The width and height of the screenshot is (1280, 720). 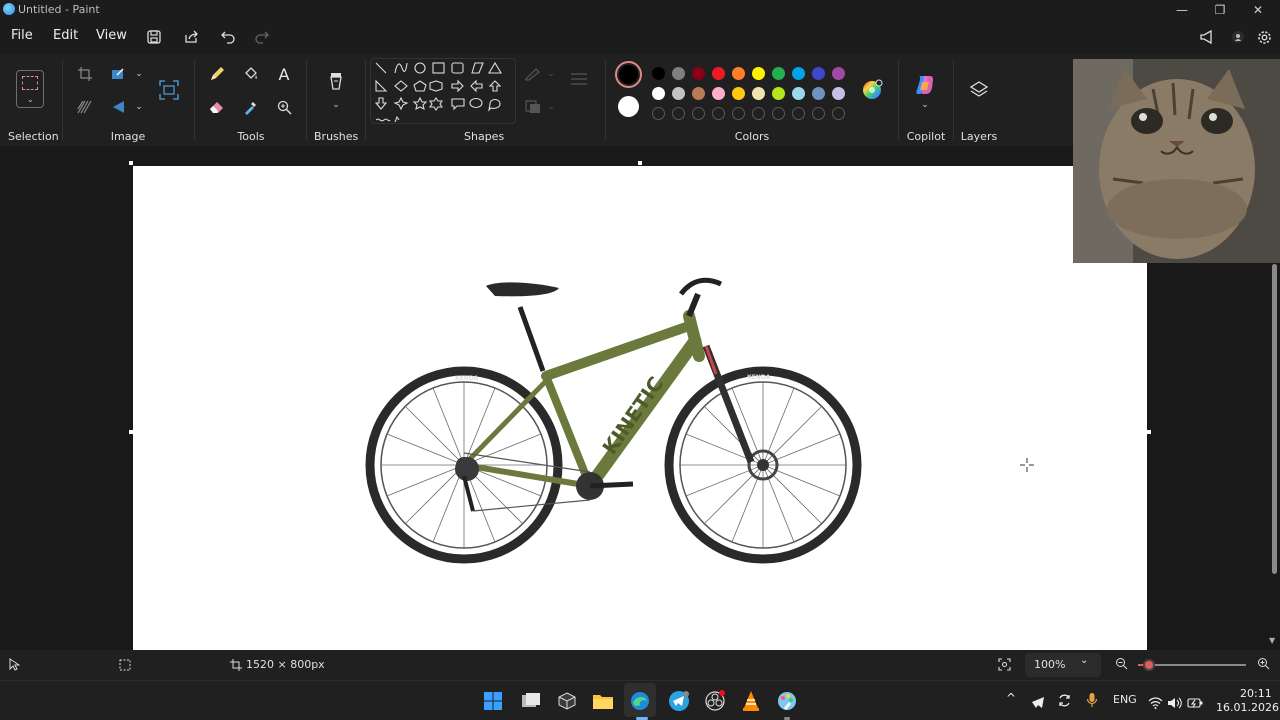 I want to click on brush-icon, so click(x=336, y=83).